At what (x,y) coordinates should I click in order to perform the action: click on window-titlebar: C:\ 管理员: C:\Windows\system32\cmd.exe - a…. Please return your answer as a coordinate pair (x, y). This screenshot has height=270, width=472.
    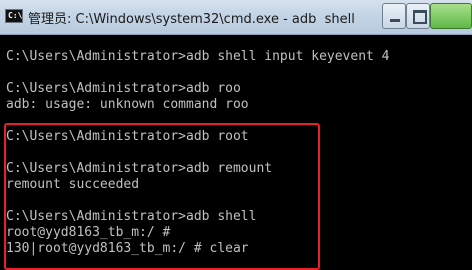
    Looking at the image, I should click on (236, 17).